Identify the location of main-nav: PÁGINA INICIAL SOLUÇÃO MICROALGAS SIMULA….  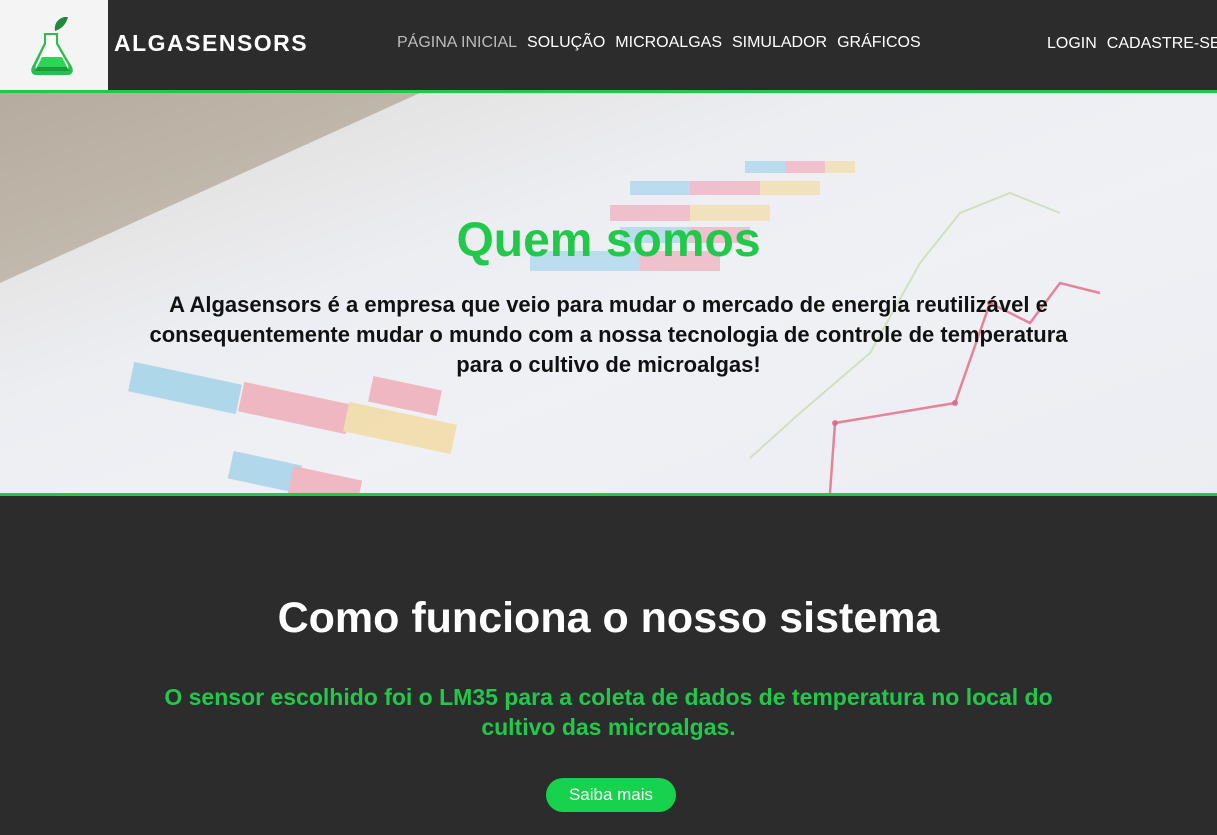
(659, 43).